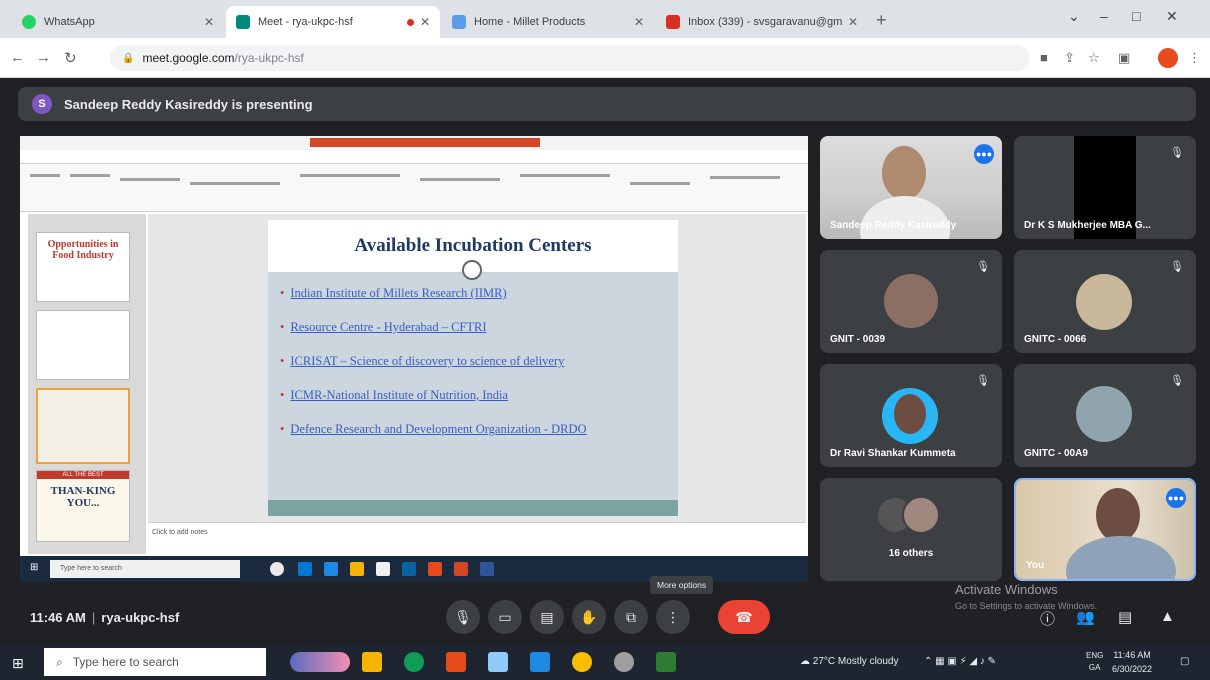 Image resolution: width=1210 pixels, height=680 pixels. What do you see at coordinates (83, 267) in the screenshot?
I see `slide-thumbnail-1: Opportunities in Food Industry` at bounding box center [83, 267].